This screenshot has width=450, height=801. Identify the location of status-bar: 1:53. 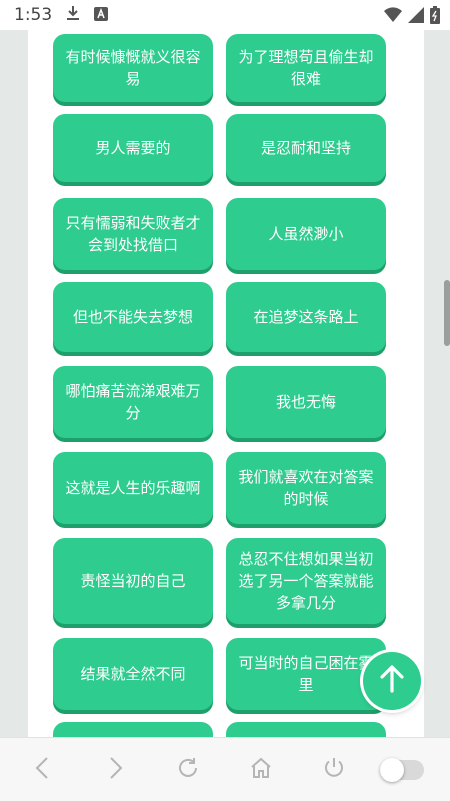
(225, 15).